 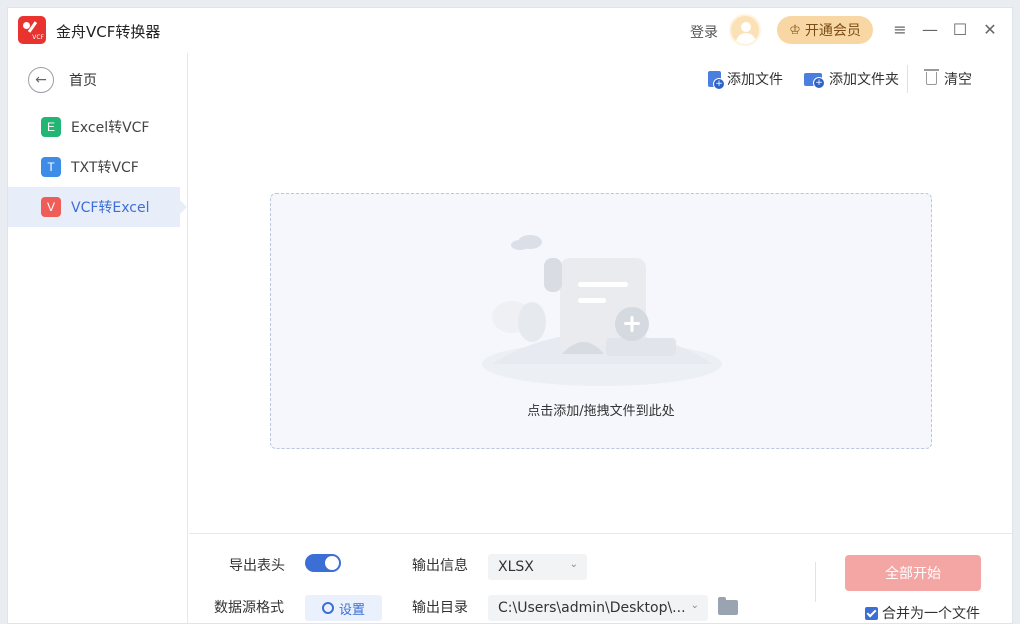 I want to click on menu-icon: ≡, so click(x=900, y=30).